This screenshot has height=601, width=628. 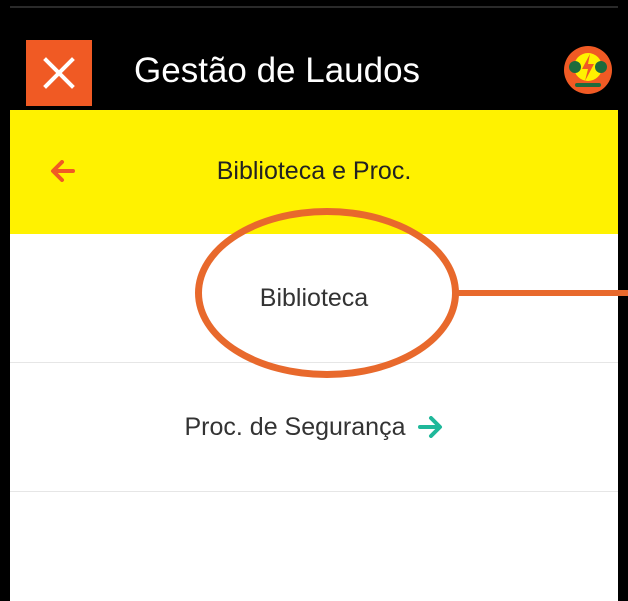 I want to click on page-title: Biblioteca e Proc., so click(x=314, y=171).